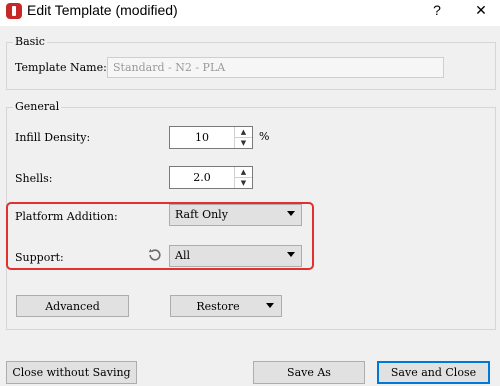  I want to click on basic-group-legend: Basic, so click(30, 41).